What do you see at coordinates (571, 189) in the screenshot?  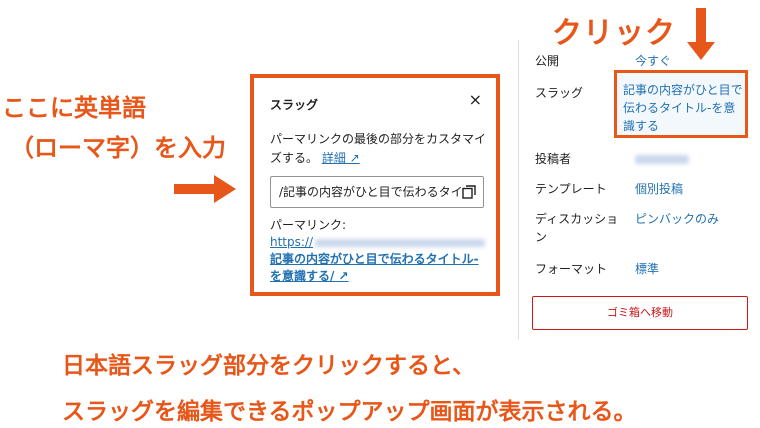 I see `template-label: テンプレート` at bounding box center [571, 189].